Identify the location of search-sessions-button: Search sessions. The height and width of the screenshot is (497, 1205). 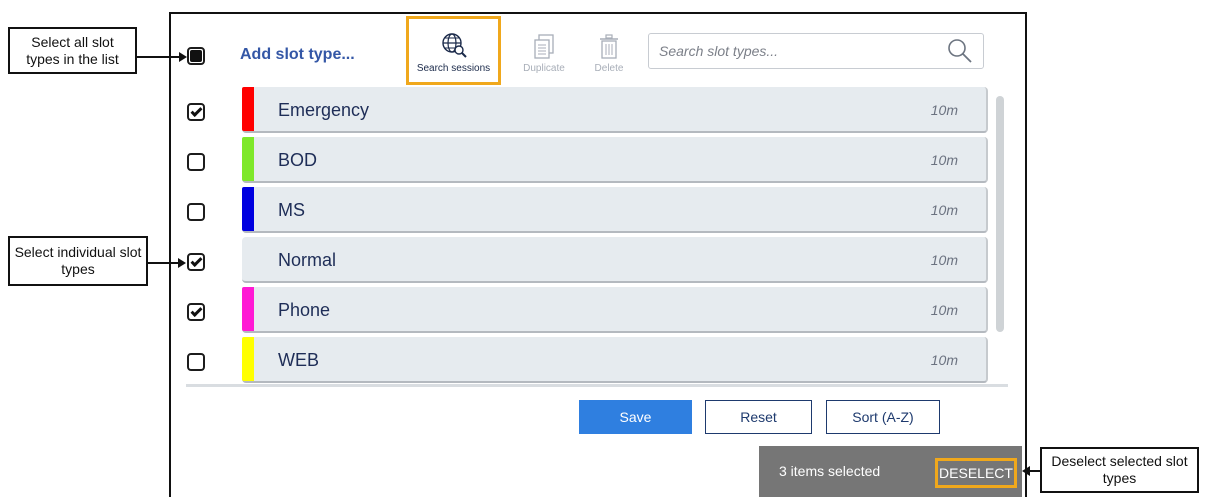
(453, 50).